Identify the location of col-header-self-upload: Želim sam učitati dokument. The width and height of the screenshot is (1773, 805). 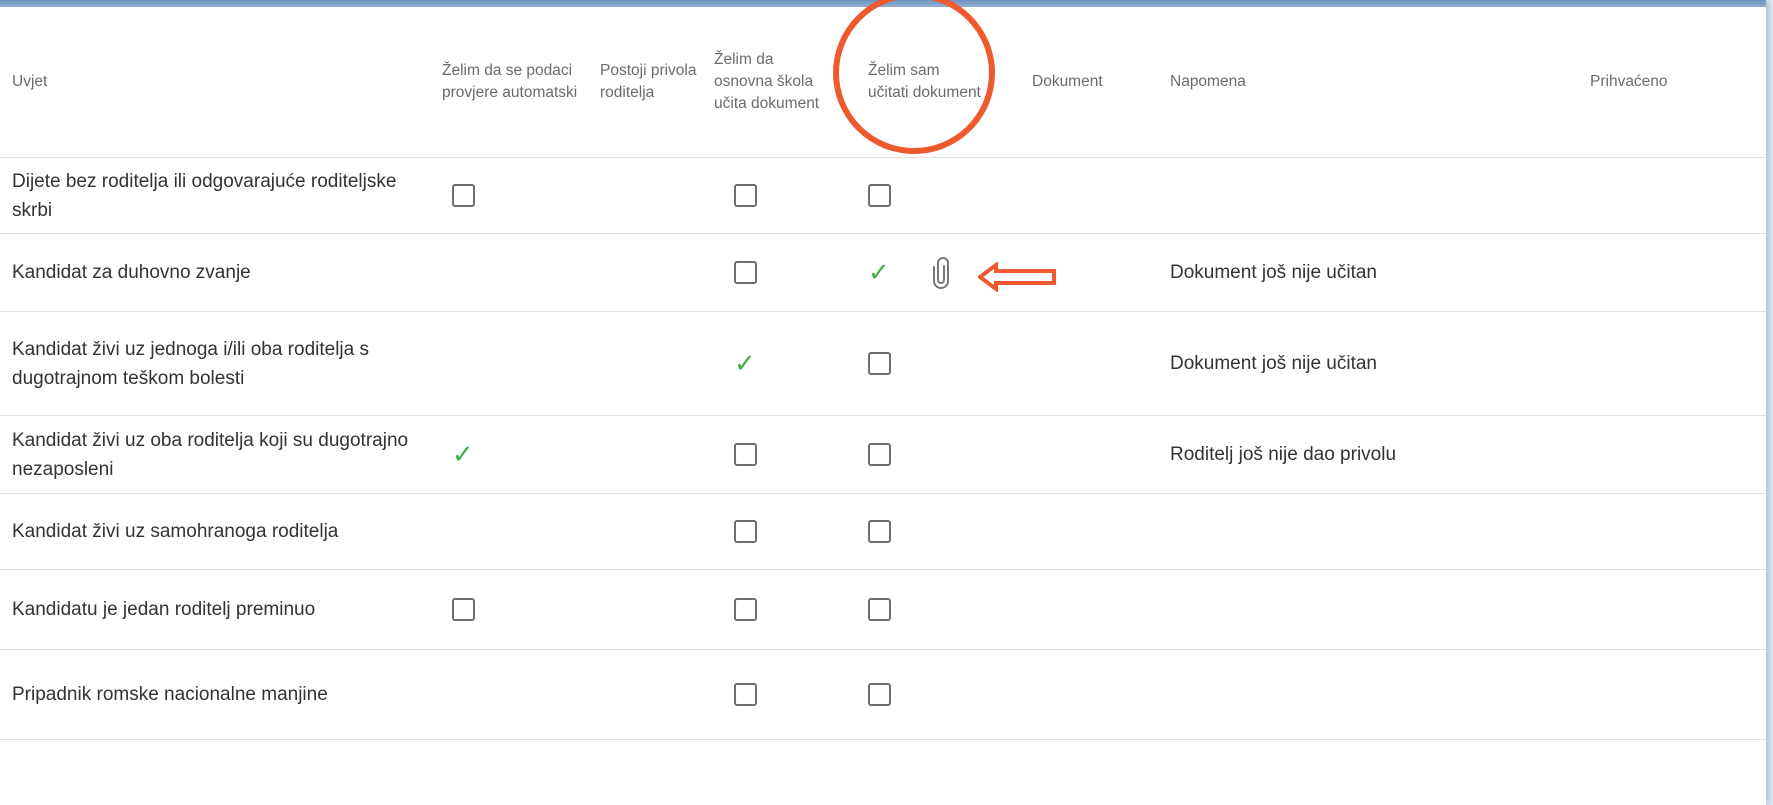
(921, 82).